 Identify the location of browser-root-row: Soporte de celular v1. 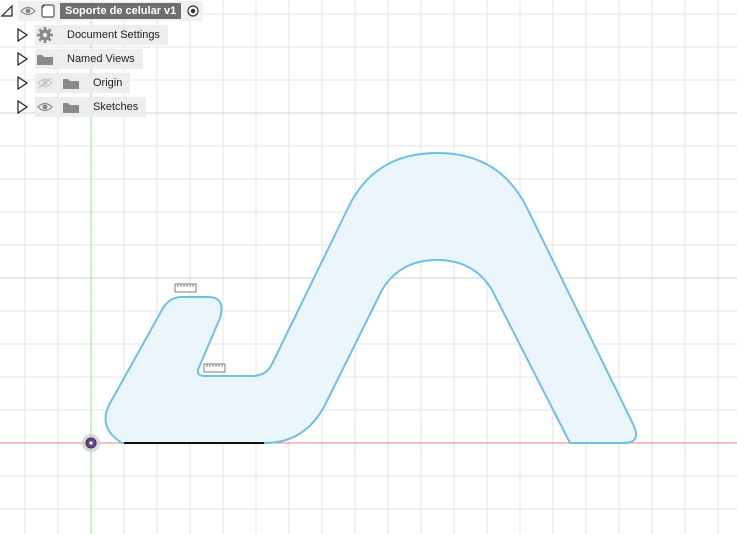
(102, 11).